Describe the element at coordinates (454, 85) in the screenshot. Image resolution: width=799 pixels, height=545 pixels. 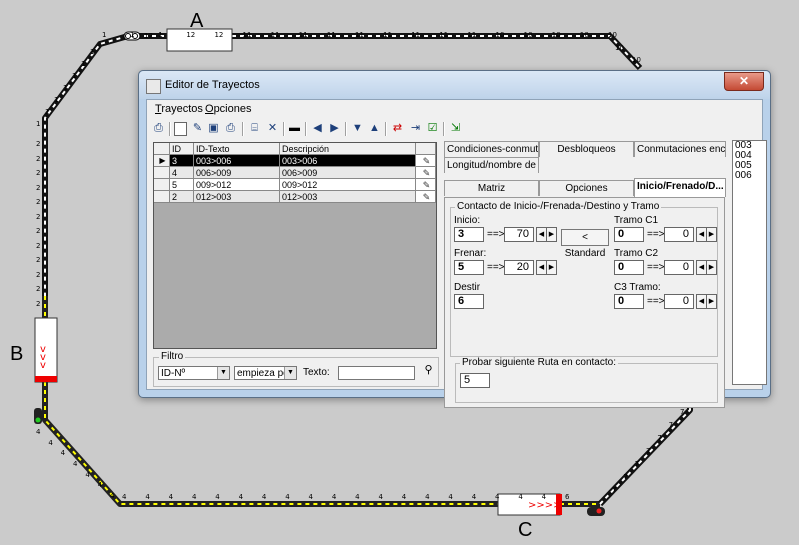
I see `title-bar: Editor de Trayectos ✕` at that location.